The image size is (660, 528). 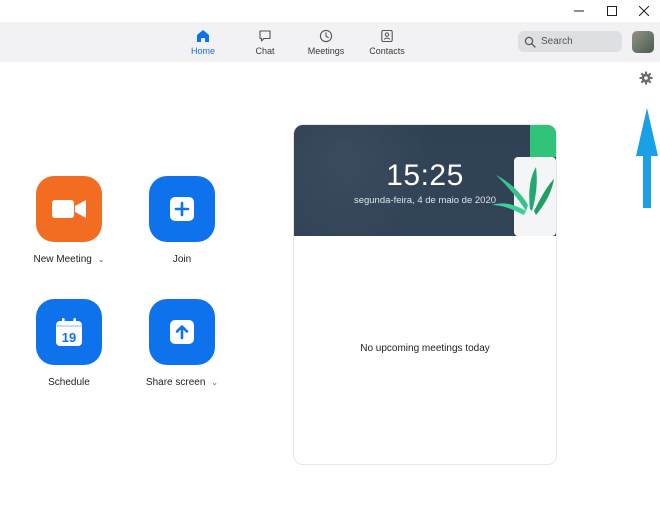 What do you see at coordinates (647, 158) in the screenshot?
I see `annotation-arrow-icon` at bounding box center [647, 158].